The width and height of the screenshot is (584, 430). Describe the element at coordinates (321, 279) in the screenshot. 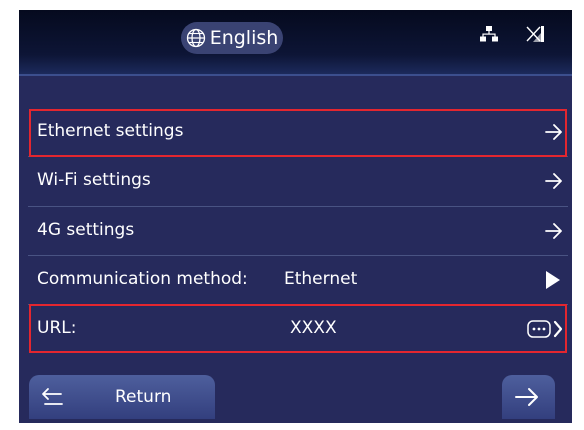

I see `communication-method-value: Ethernet` at that location.